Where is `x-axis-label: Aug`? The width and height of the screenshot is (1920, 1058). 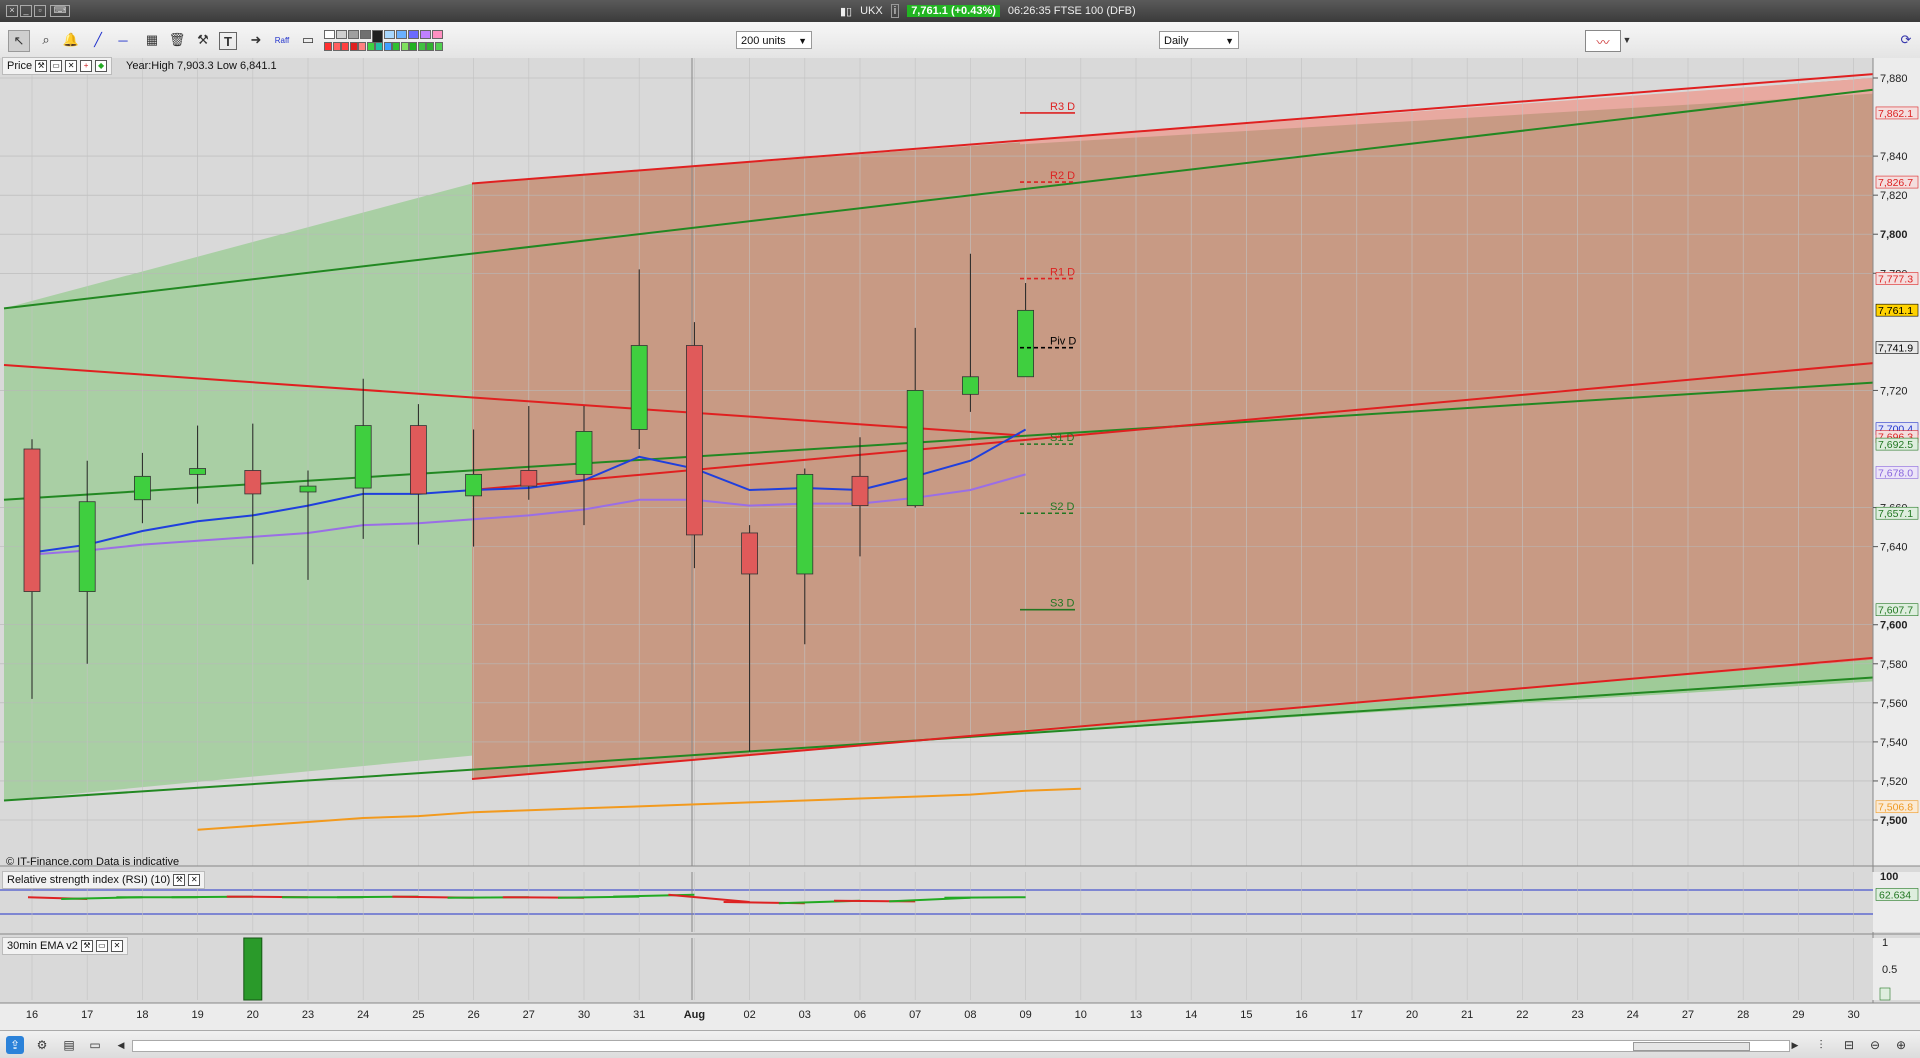 x-axis-label: Aug is located at coordinates (694, 1015).